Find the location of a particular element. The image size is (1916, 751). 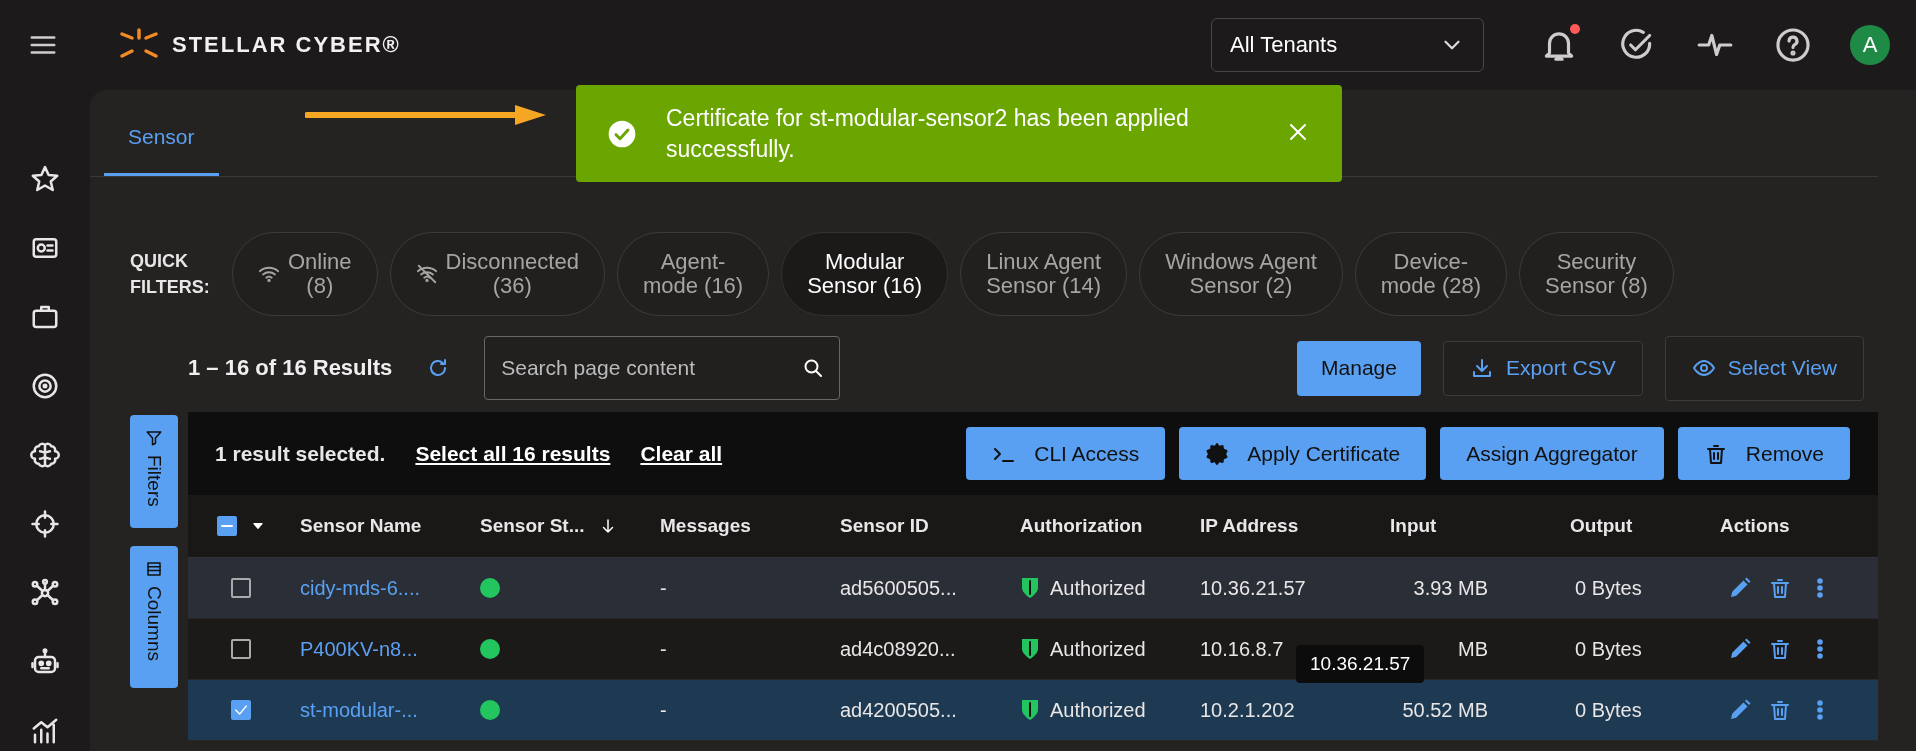

wifi-off-icon is located at coordinates (426, 274).